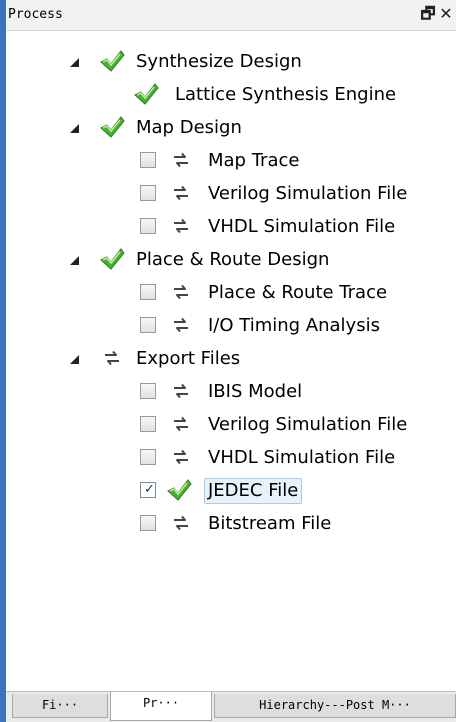 The height and width of the screenshot is (722, 456). I want to click on tree-item: Place & Route Trace, so click(231, 293).